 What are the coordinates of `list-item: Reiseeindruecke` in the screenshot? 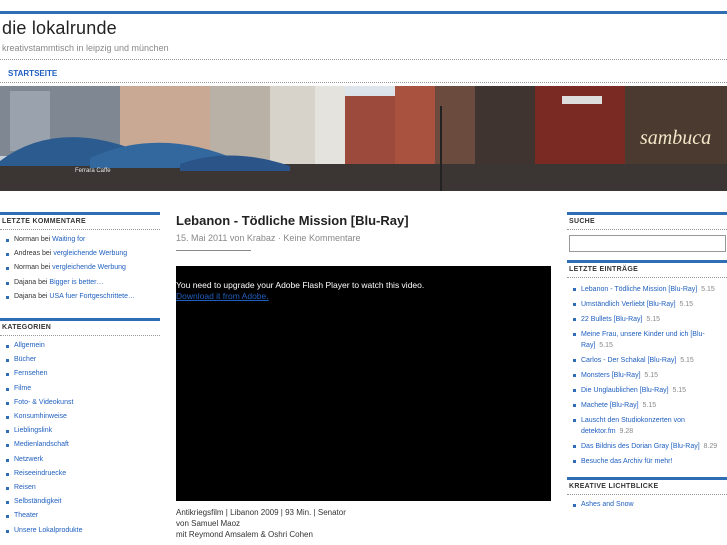 It's located at (83, 474).